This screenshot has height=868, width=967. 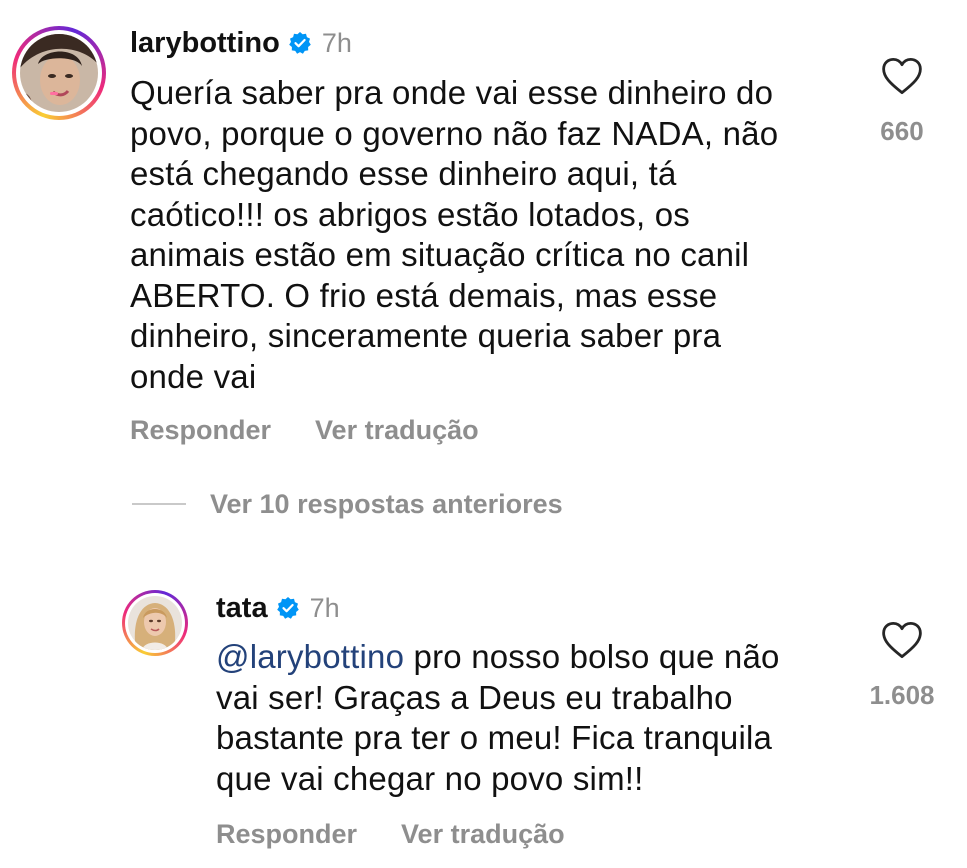 I want to click on mention-link: @larybottino, so click(x=310, y=656).